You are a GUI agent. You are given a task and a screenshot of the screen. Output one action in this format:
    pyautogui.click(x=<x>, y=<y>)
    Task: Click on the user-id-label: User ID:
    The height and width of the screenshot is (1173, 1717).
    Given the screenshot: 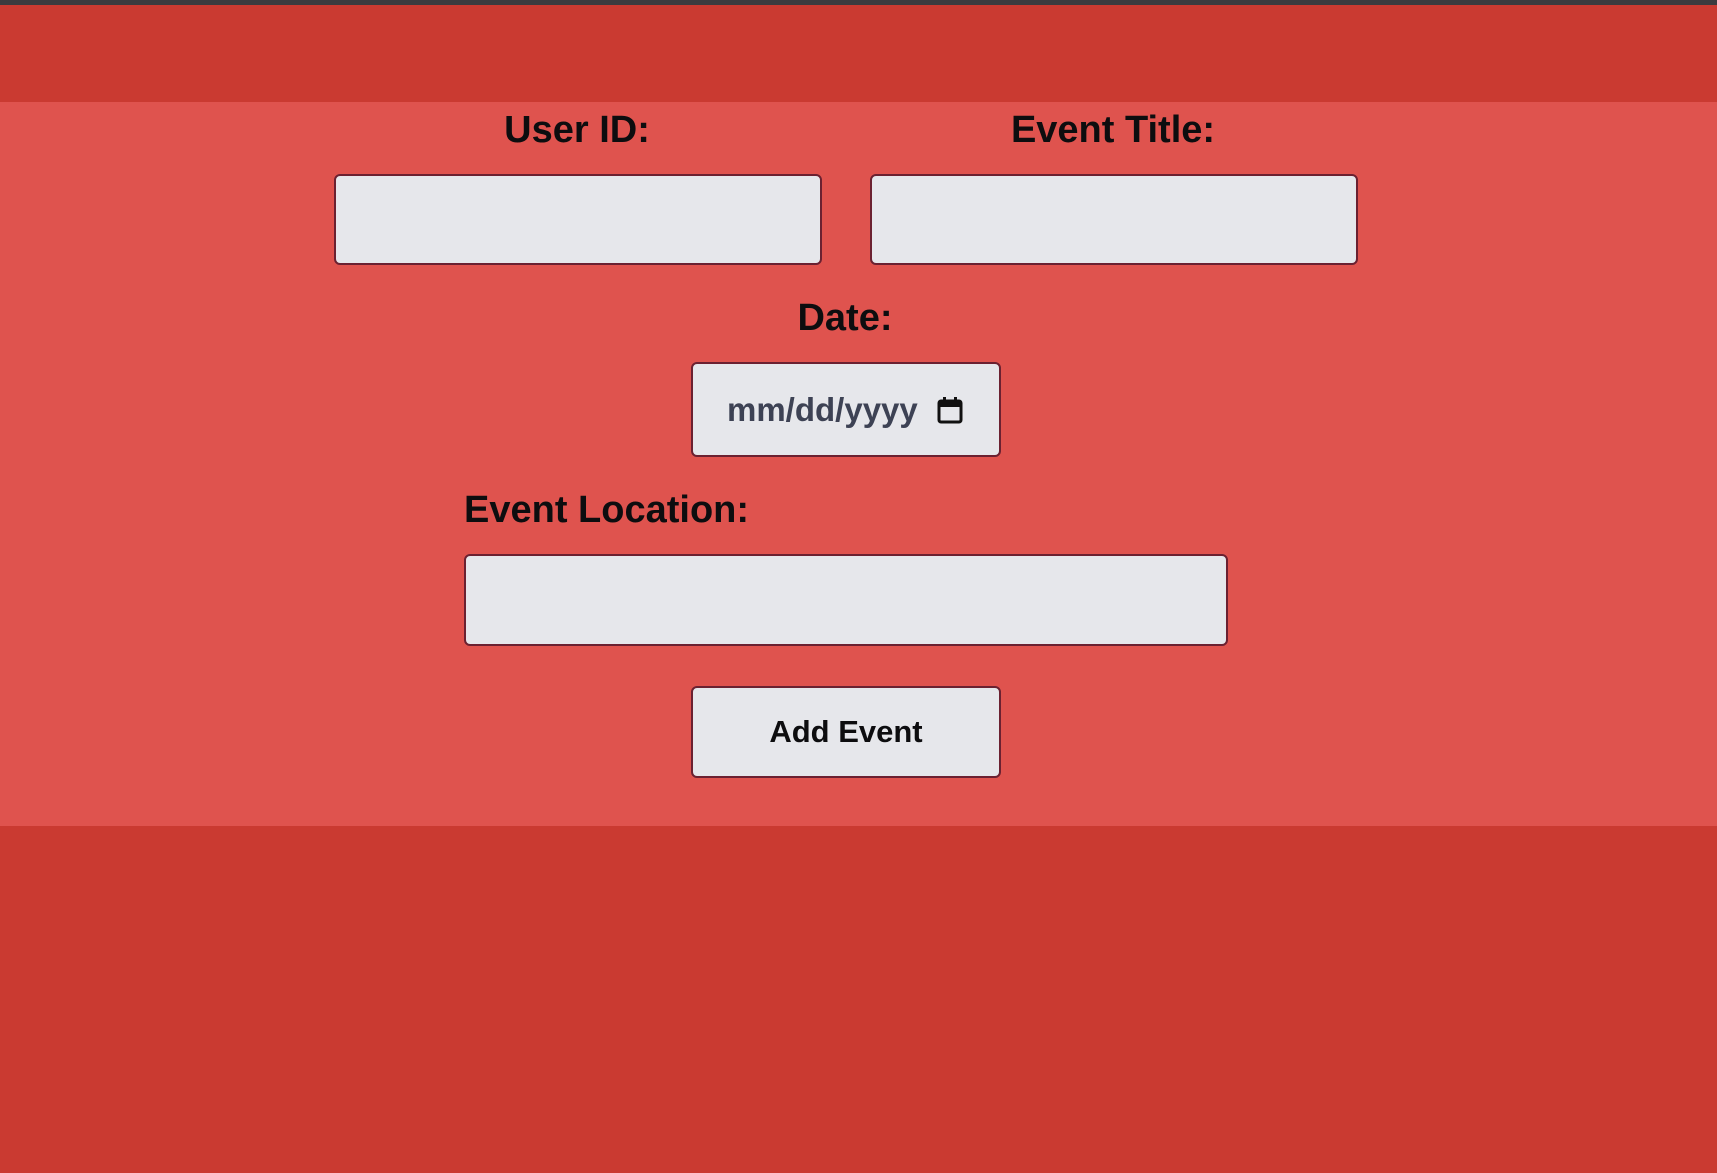 What is the action you would take?
    pyautogui.click(x=577, y=130)
    